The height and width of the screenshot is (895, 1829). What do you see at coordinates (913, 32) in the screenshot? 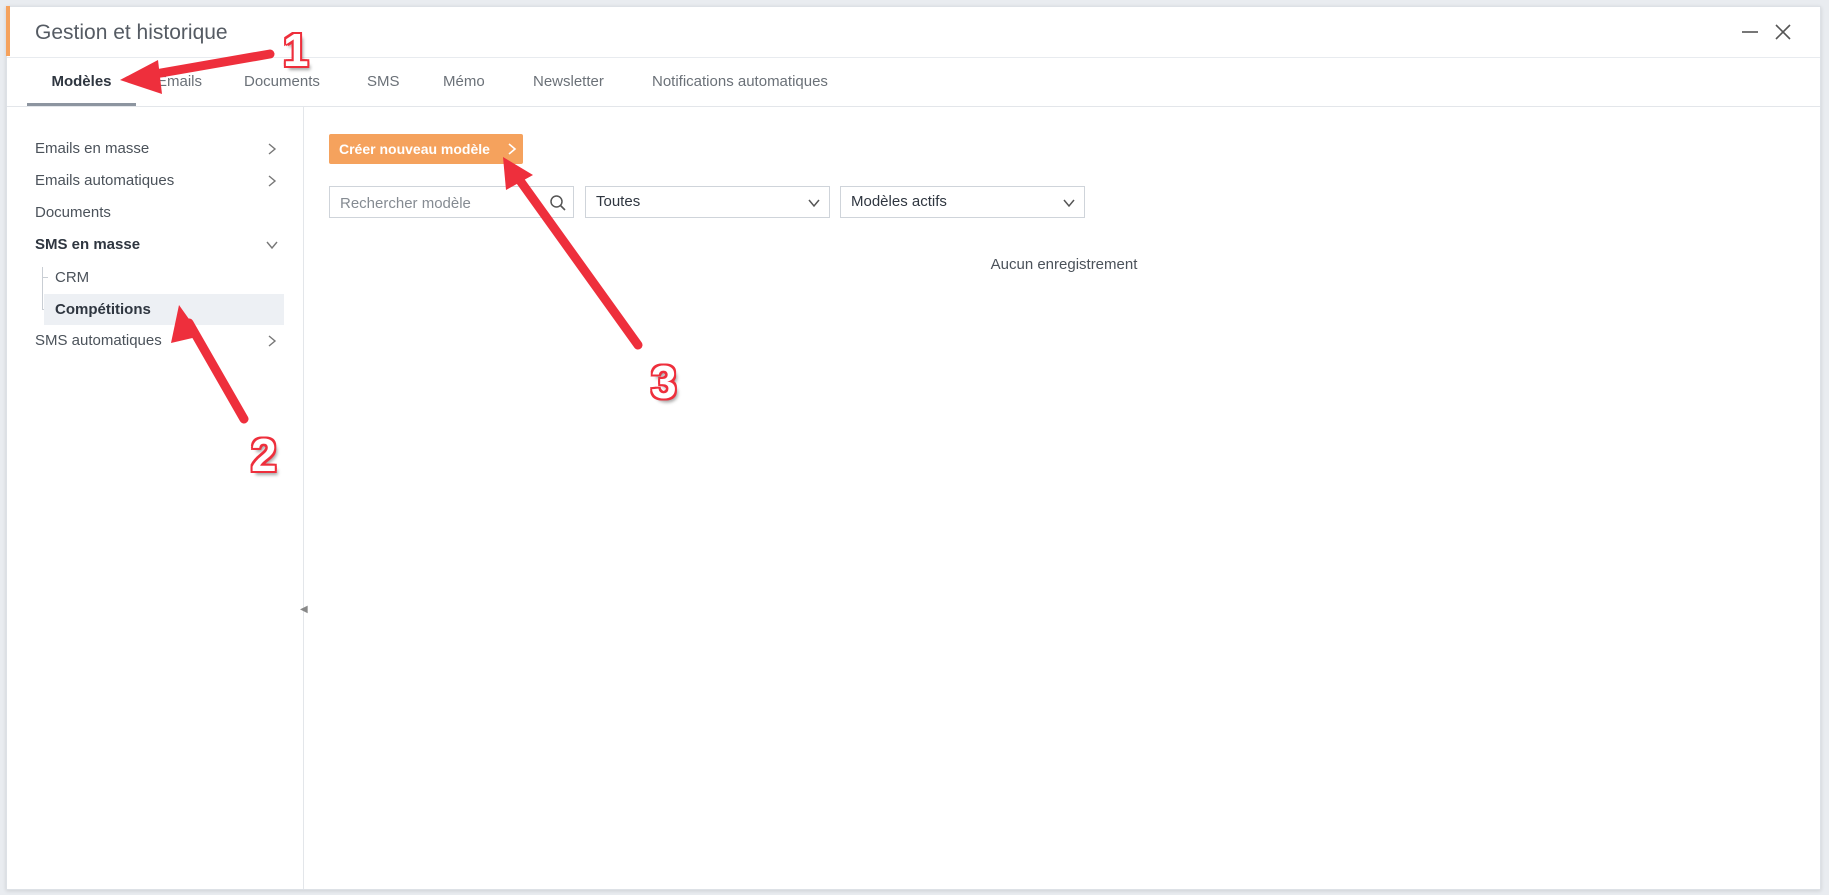
I see `title-bar: Gestion et historique` at bounding box center [913, 32].